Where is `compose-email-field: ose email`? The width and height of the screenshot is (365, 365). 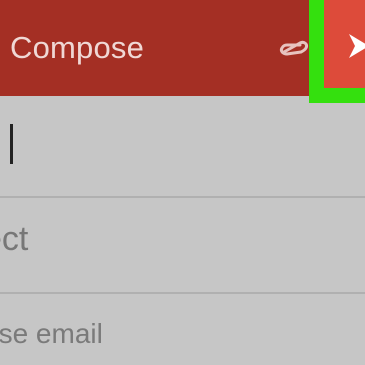 compose-email-field: ose email is located at coordinates (51, 334).